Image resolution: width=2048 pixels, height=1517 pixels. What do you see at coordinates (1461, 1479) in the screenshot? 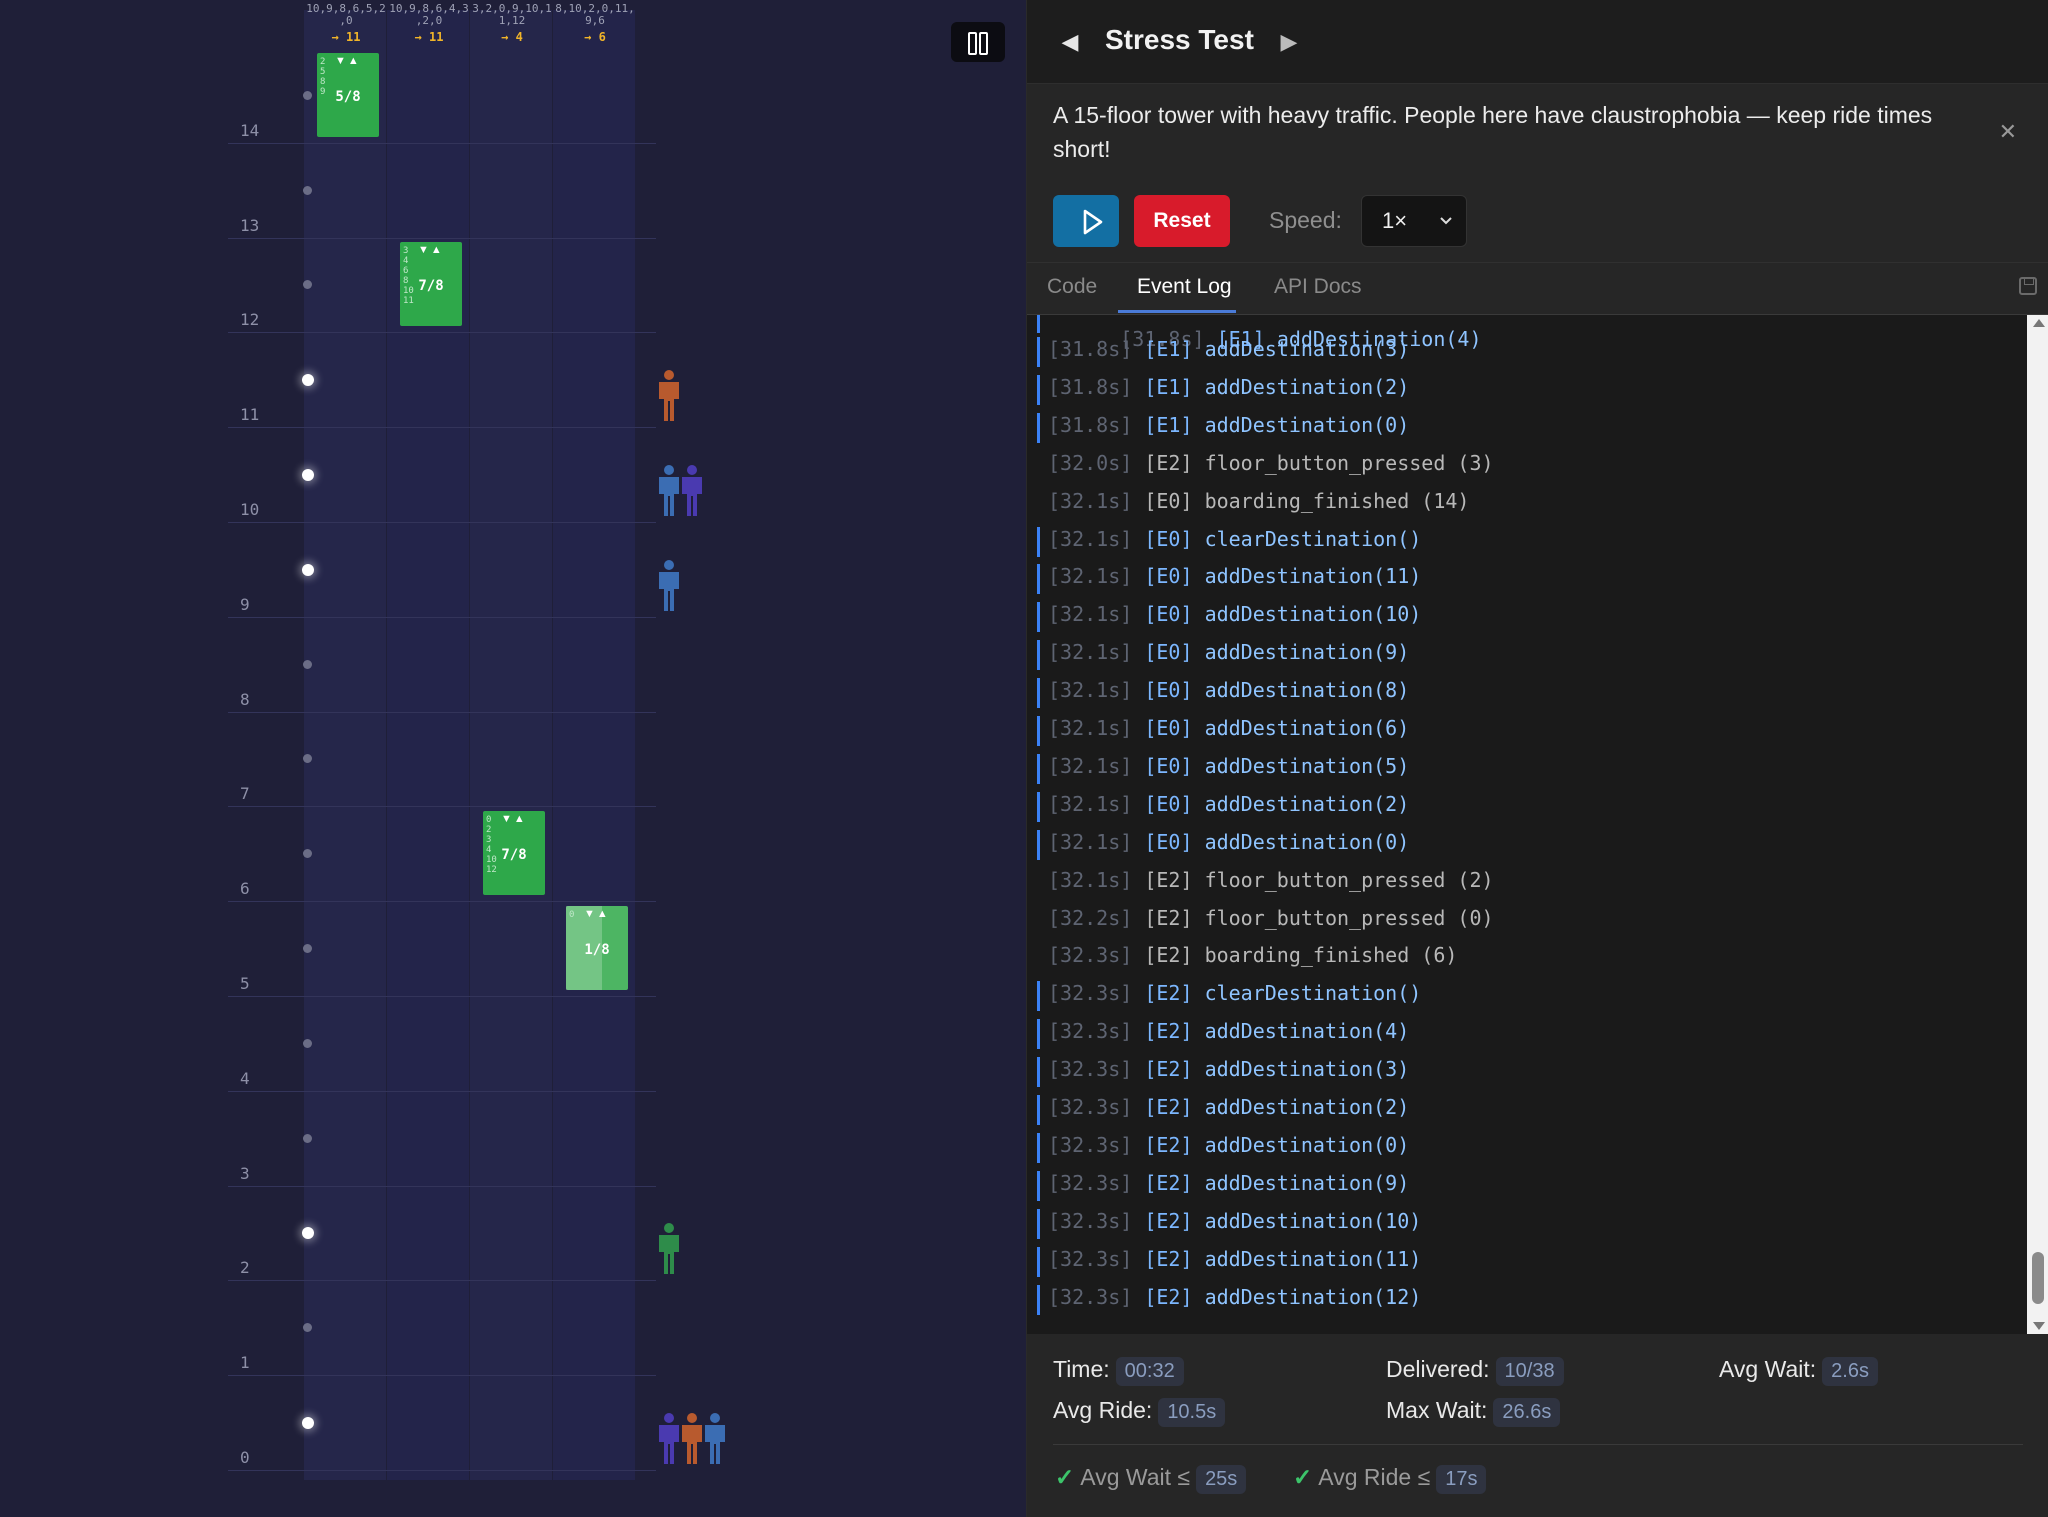
I see `goal-avg-ride-value: 17s` at bounding box center [1461, 1479].